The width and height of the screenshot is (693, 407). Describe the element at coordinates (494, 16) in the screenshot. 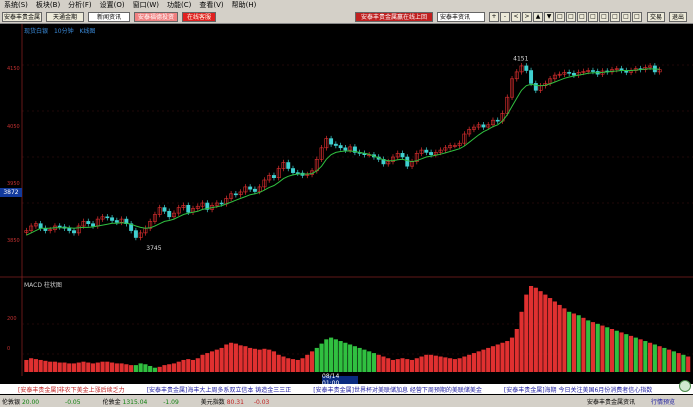

I see `toolbar-icon-0: +` at that location.